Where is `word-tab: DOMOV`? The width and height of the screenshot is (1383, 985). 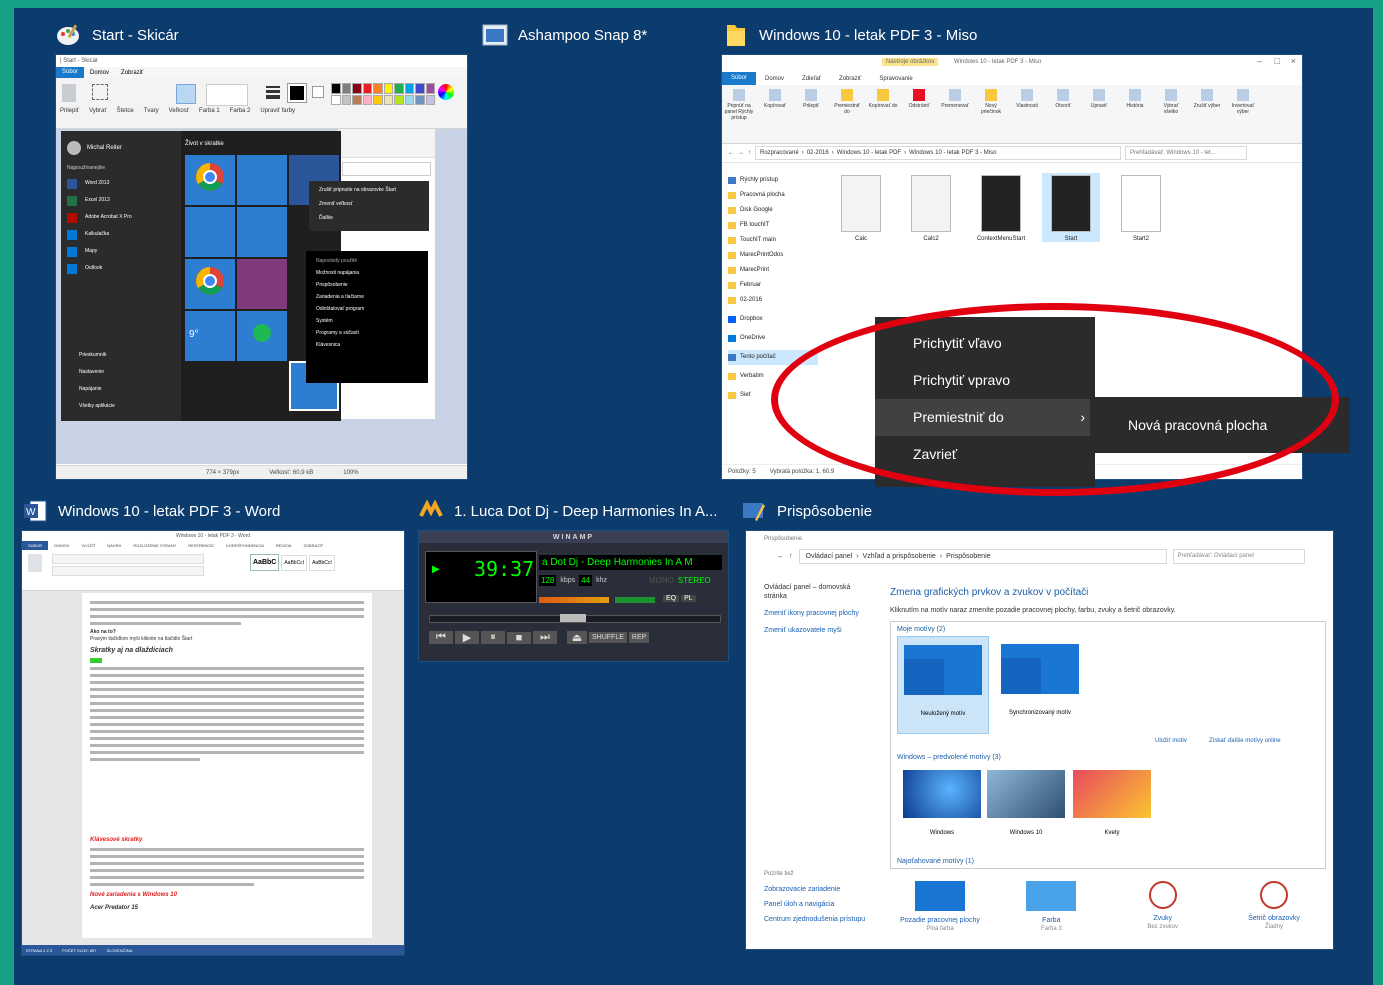 word-tab: DOMOV is located at coordinates (61, 545).